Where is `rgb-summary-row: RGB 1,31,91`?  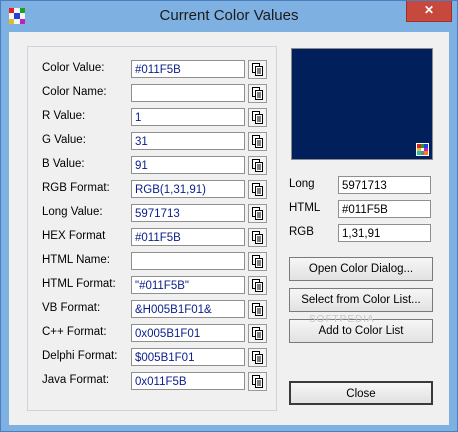
rgb-summary-row: RGB 1,31,91 is located at coordinates (364, 234).